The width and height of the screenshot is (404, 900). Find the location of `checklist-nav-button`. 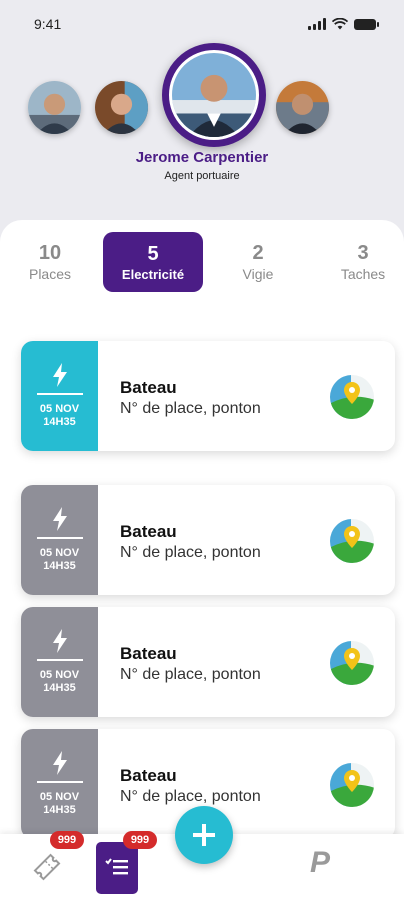

checklist-nav-button is located at coordinates (117, 868).